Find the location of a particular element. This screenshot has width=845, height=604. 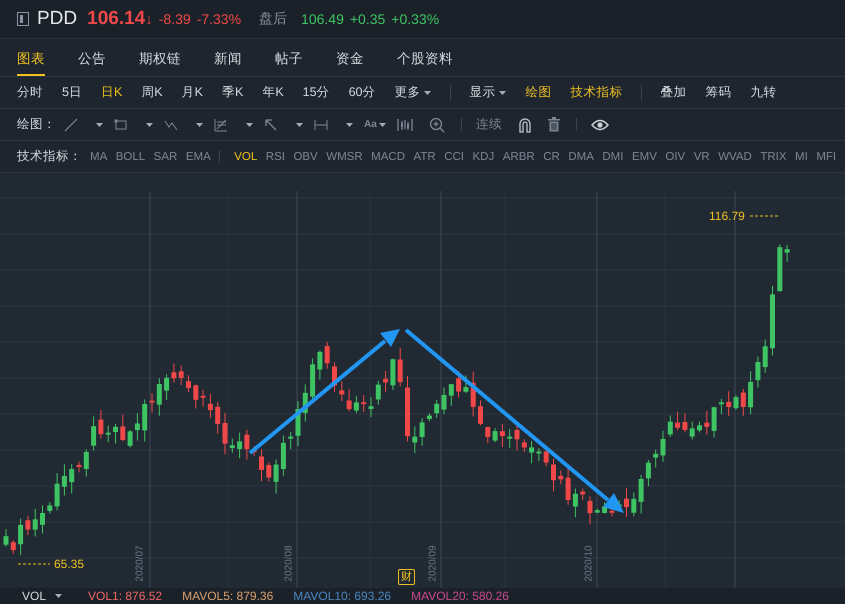

indicator-option: OIV is located at coordinates (675, 156).